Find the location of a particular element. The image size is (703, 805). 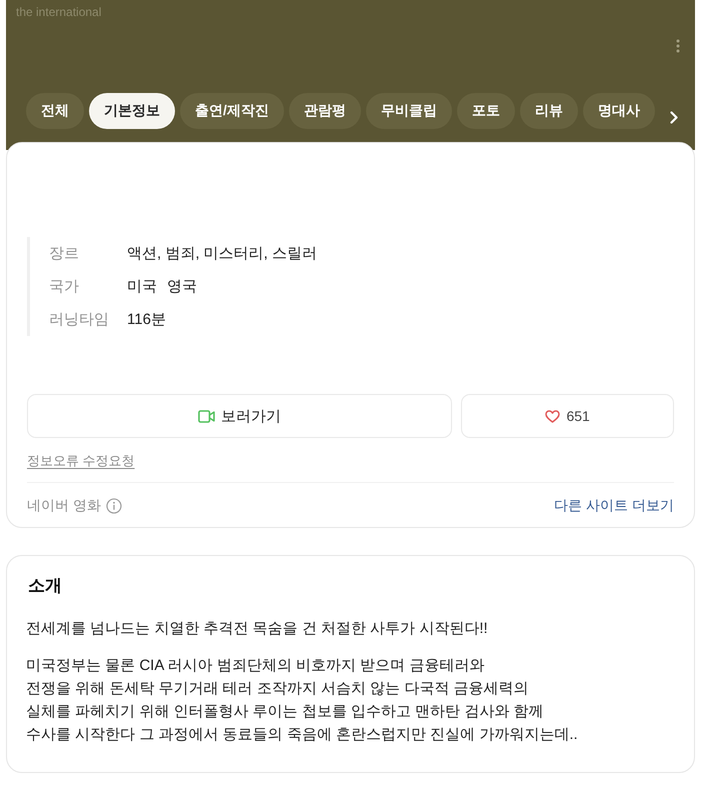

like-button: 651 is located at coordinates (567, 416).